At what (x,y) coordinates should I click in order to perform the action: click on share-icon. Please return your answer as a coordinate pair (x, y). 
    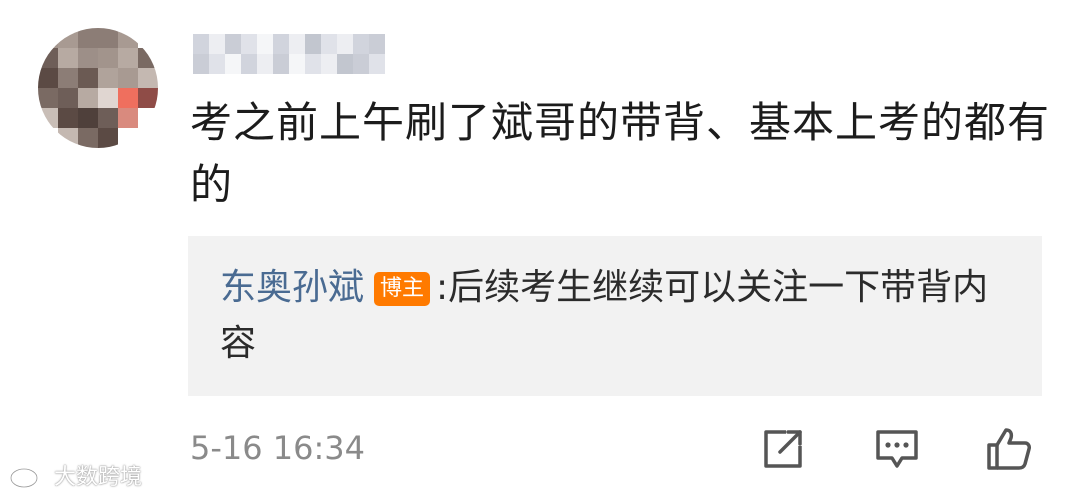
    Looking at the image, I should click on (783, 449).